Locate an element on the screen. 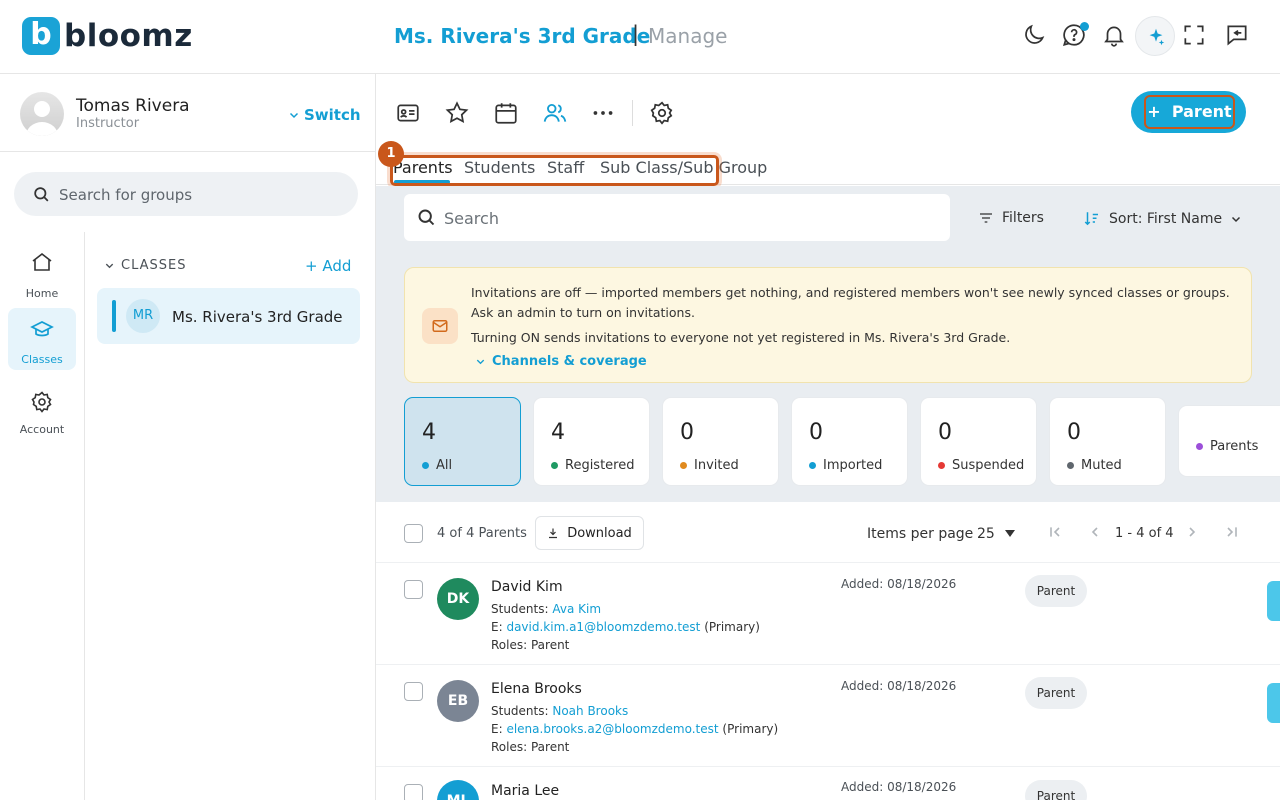 This screenshot has height=800, width=1280. class-name: Ms. Rivera's 3rd Grade is located at coordinates (257, 317).